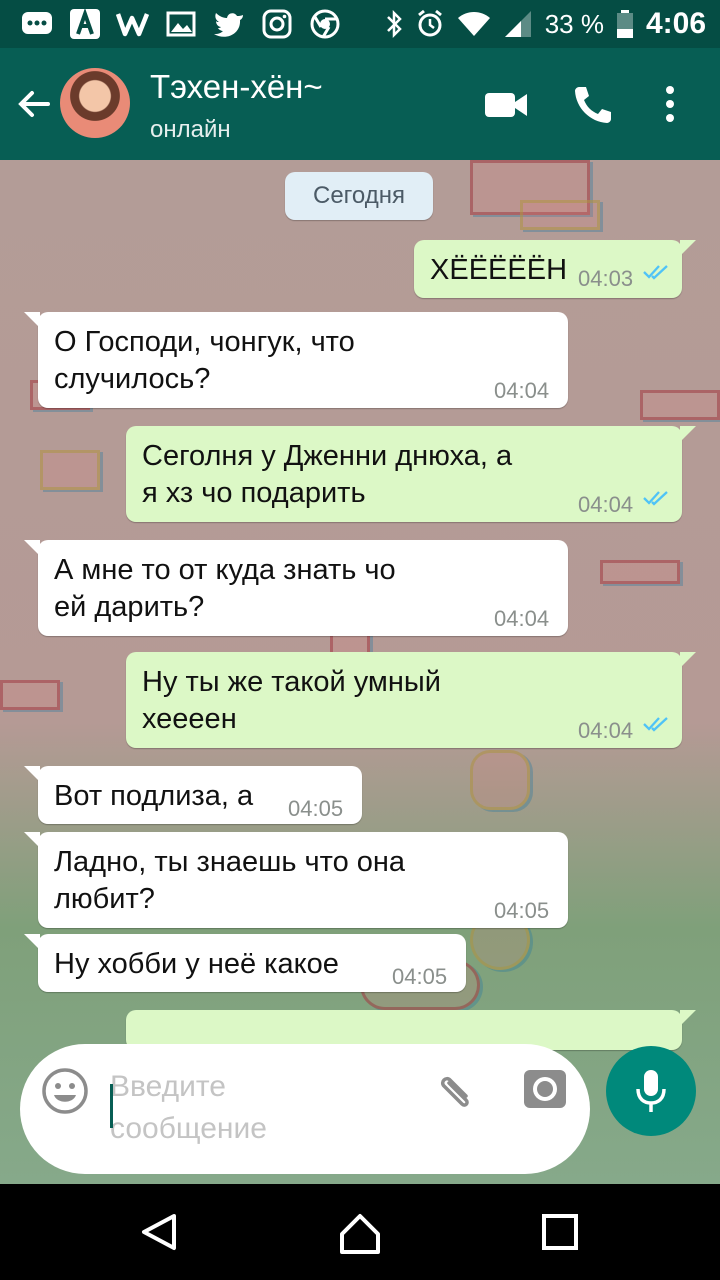  What do you see at coordinates (160, 1232) in the screenshot?
I see `nav-back-icon` at bounding box center [160, 1232].